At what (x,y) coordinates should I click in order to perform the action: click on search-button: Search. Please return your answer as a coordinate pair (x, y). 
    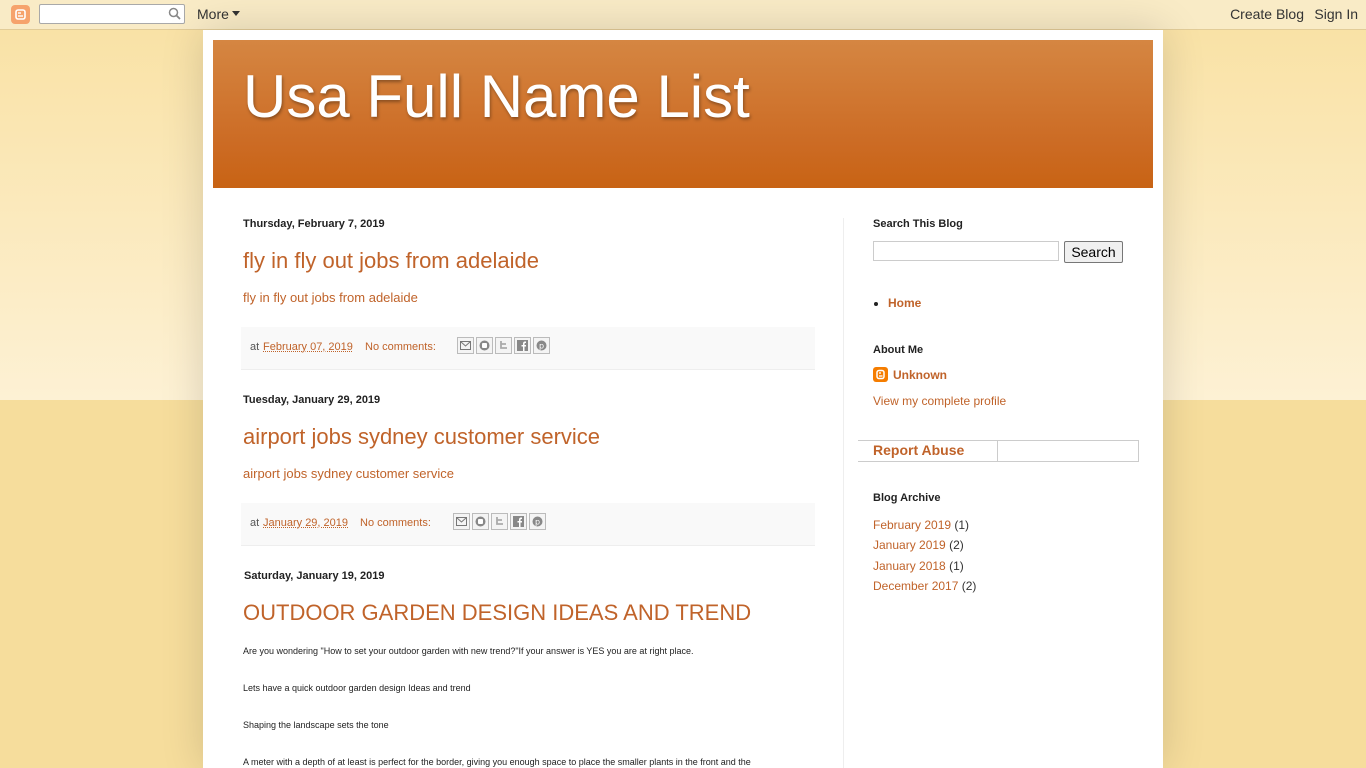
    Looking at the image, I should click on (1093, 252).